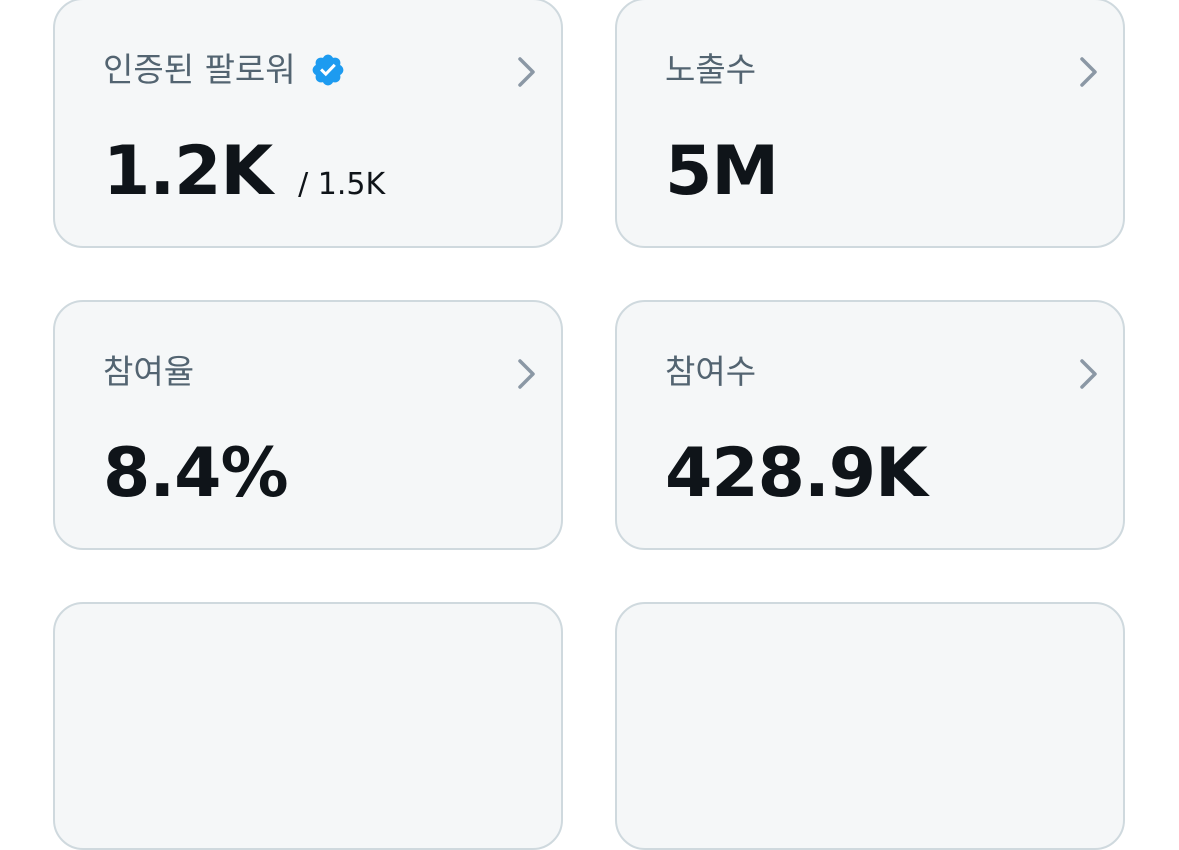 The height and width of the screenshot is (850, 1179). I want to click on card-value-row: 5M, so click(722, 172).